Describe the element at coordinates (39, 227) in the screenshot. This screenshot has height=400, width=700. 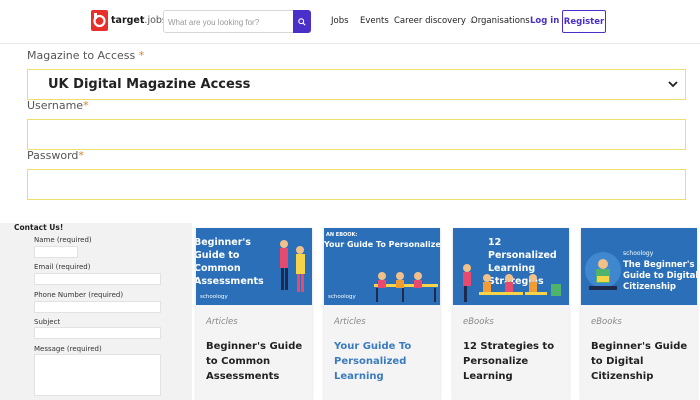
I see `contact-title: Contact Us!` at that location.